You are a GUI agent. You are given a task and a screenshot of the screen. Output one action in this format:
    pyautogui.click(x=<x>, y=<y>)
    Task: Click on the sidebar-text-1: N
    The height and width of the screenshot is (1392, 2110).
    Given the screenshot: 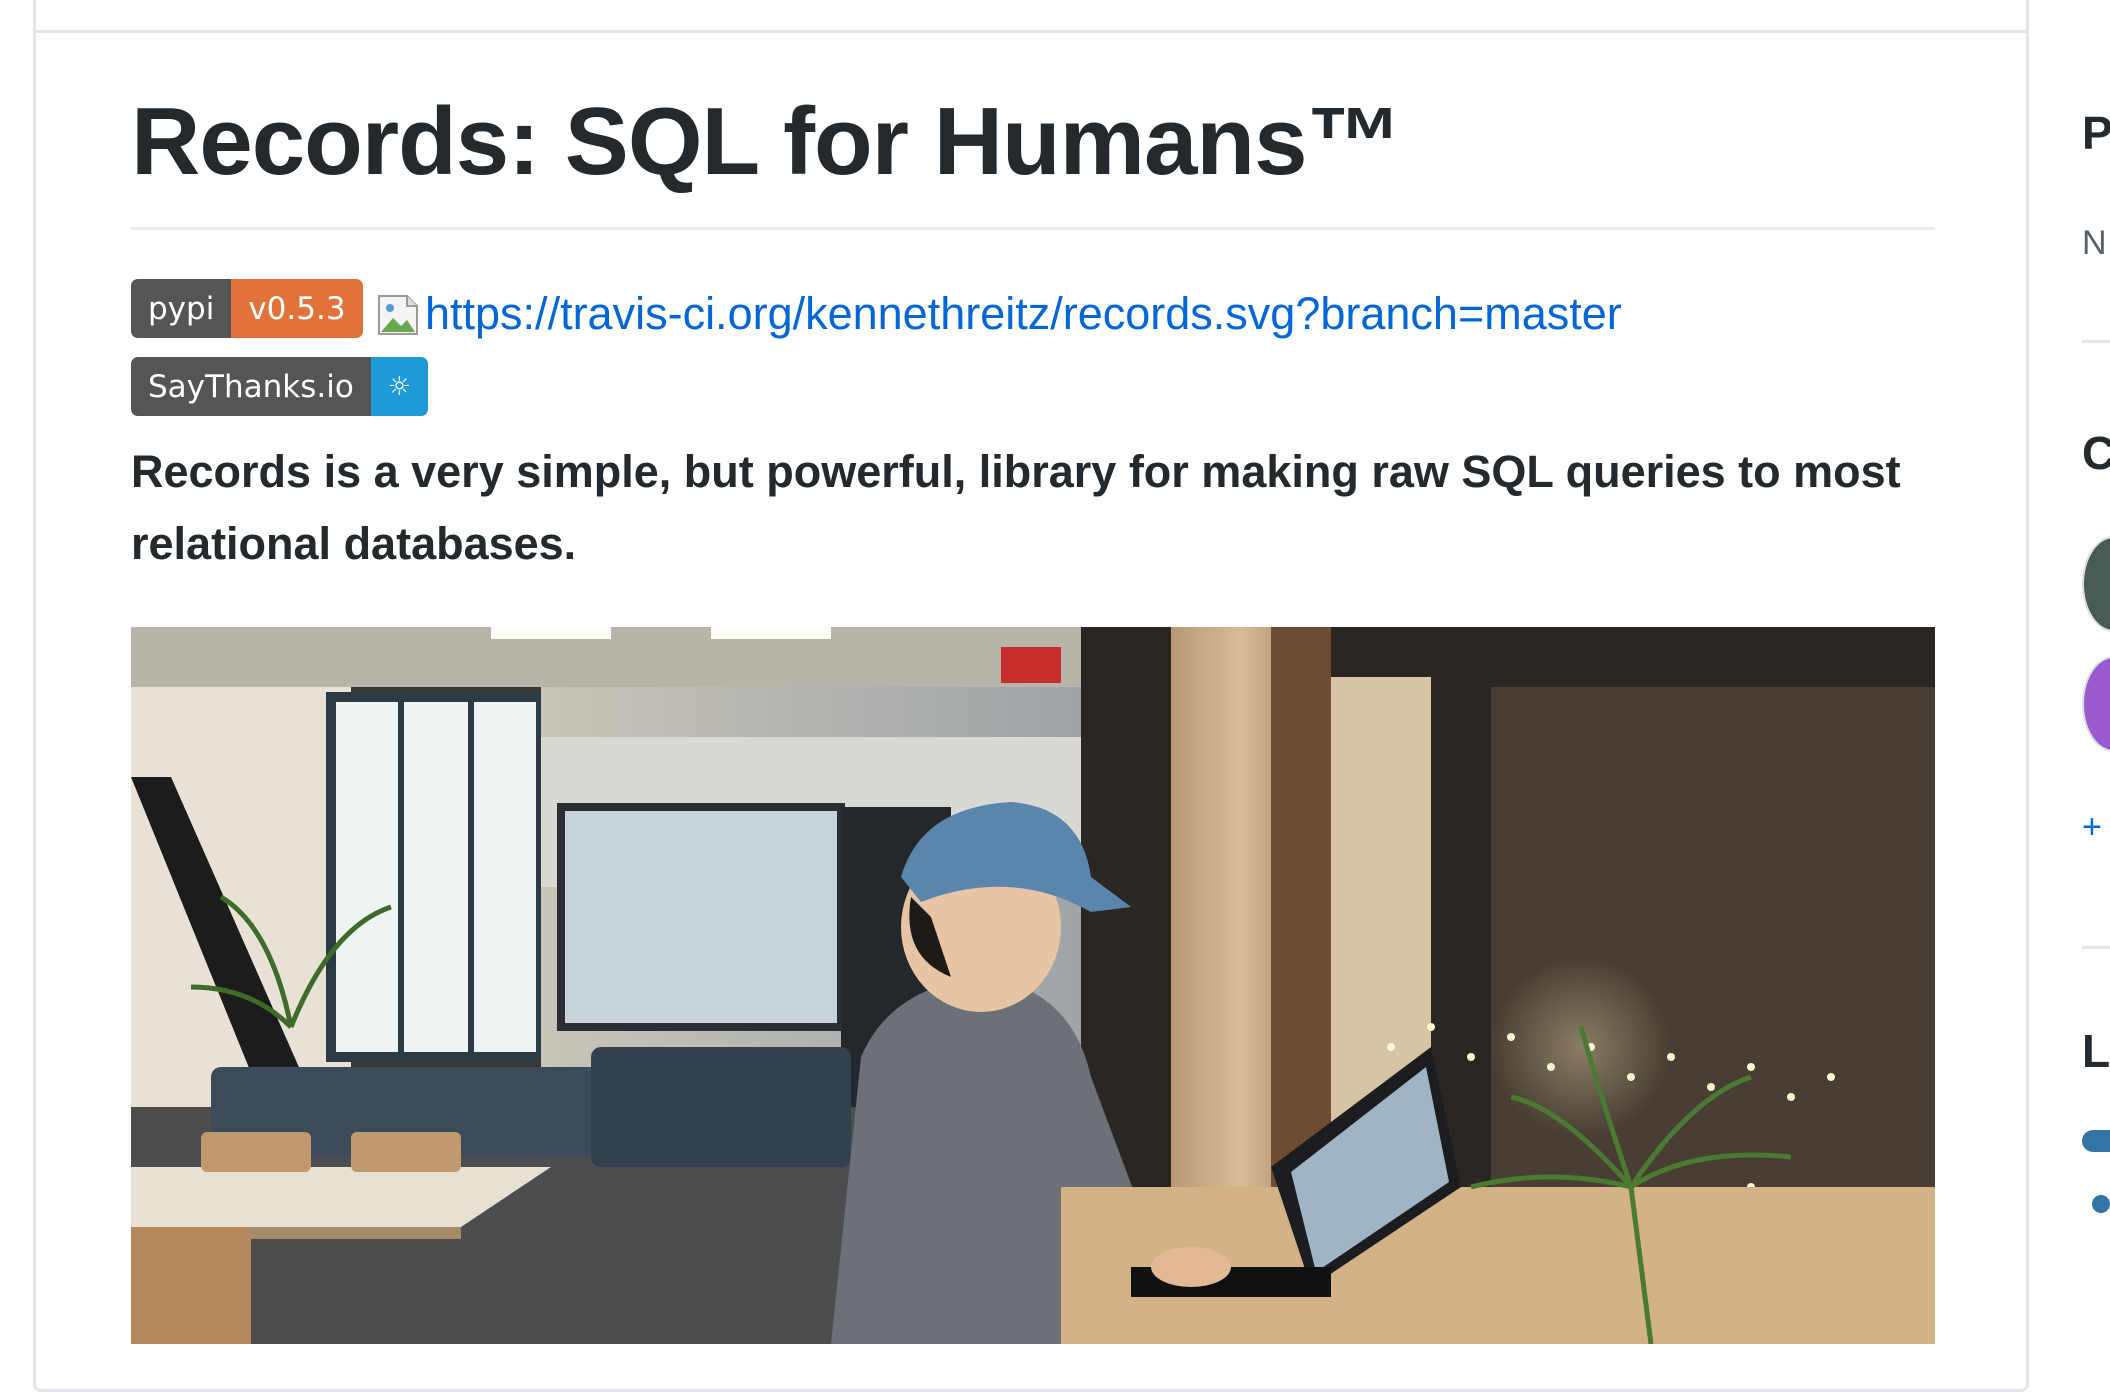 What is the action you would take?
    pyautogui.click(x=2094, y=243)
    